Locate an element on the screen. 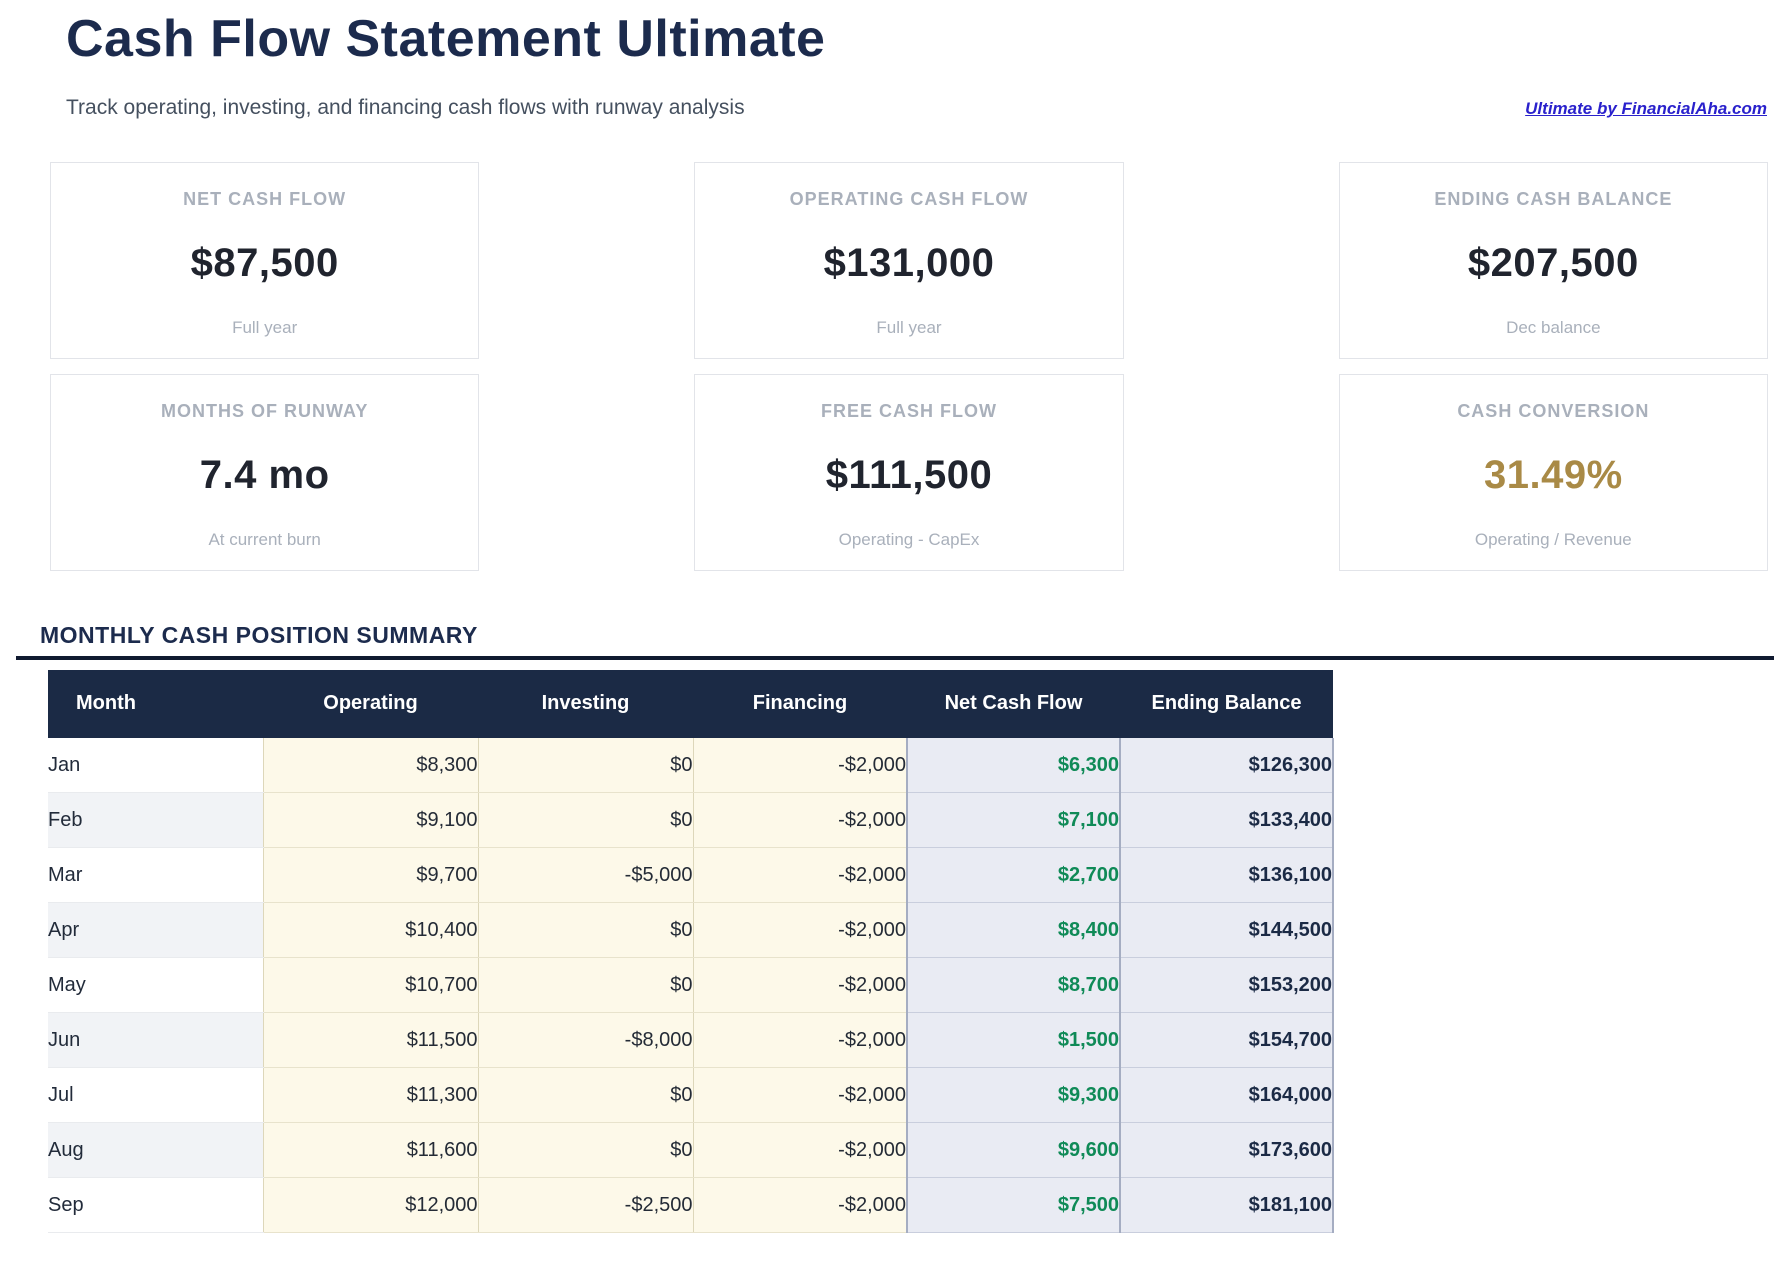  cell-ending-balance: $144,500 is located at coordinates (1227, 930).